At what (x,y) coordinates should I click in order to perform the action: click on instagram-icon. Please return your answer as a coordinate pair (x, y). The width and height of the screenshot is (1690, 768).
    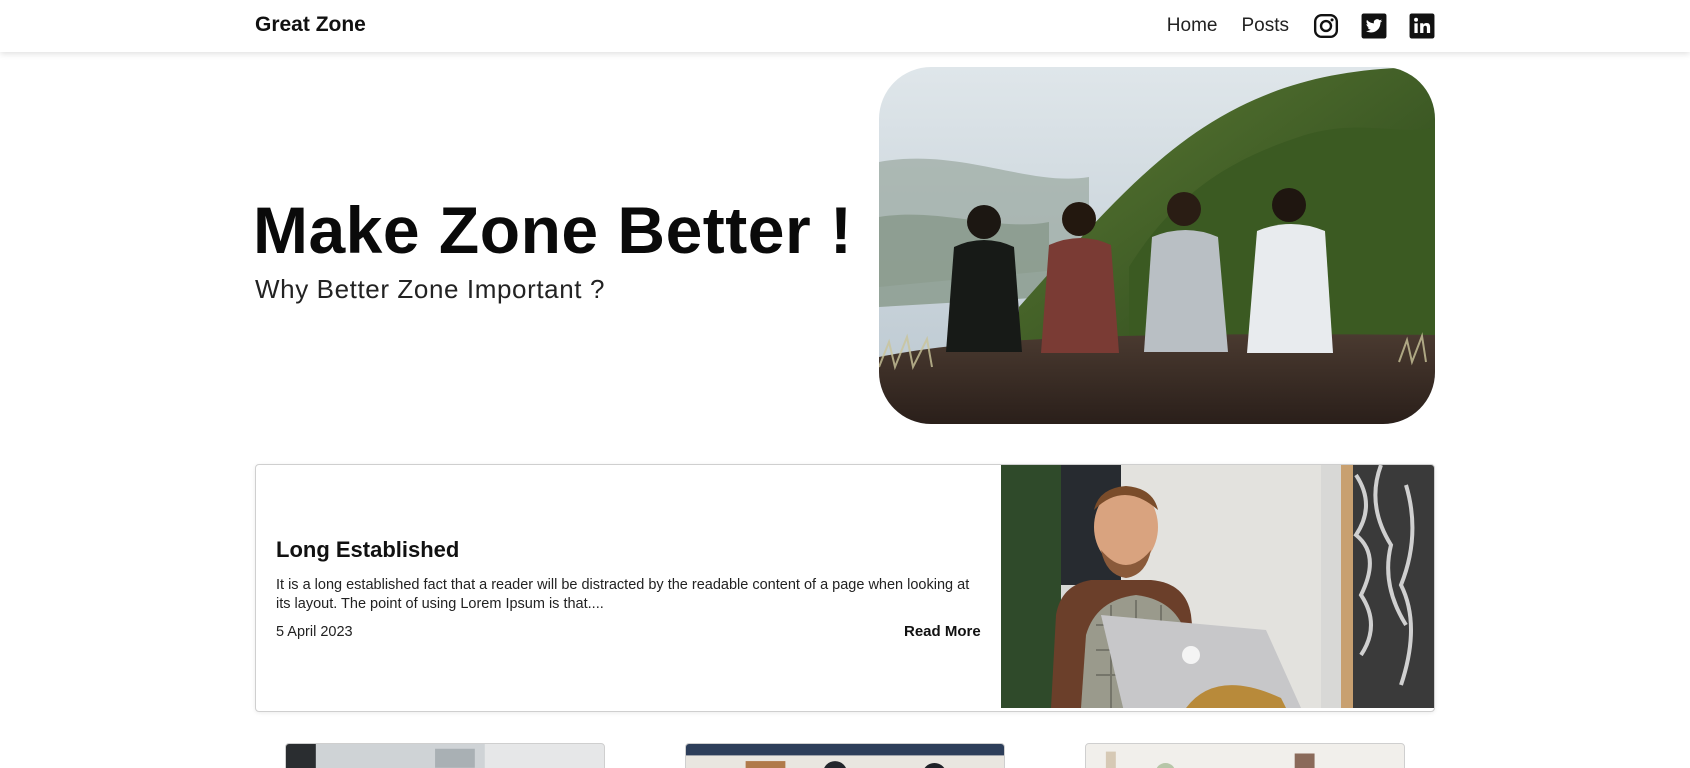
    Looking at the image, I should click on (1326, 26).